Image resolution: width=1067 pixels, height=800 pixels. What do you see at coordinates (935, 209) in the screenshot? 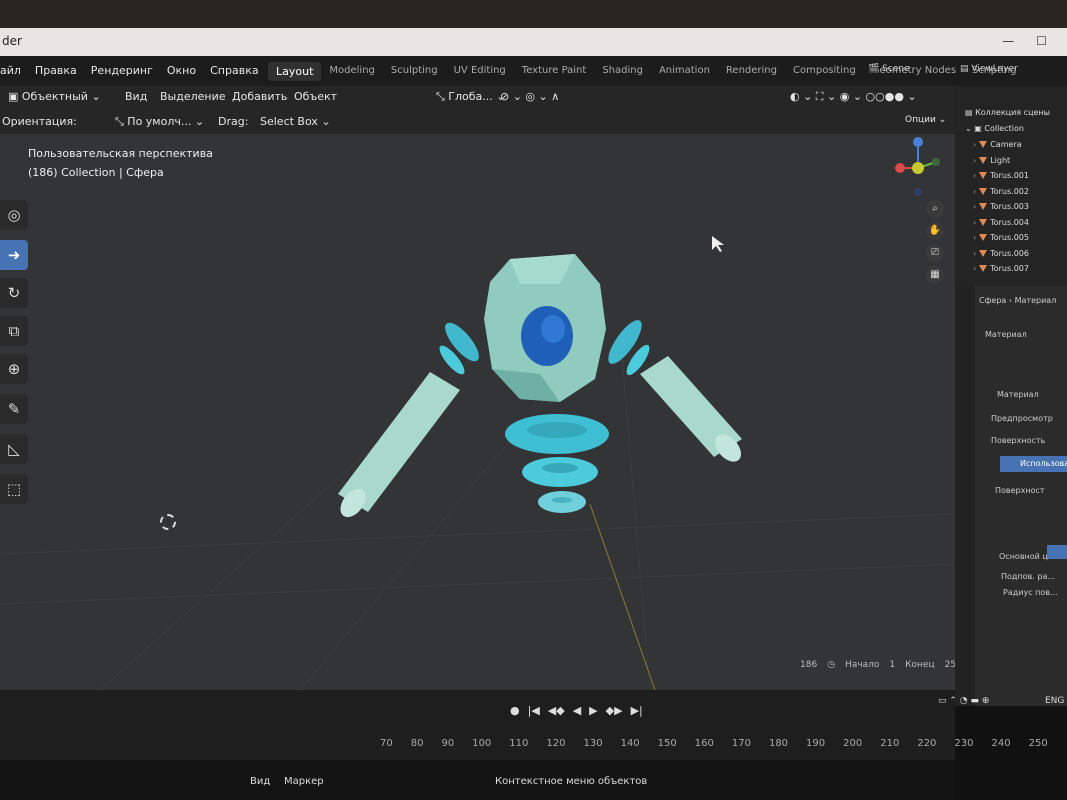
I see `zoom-icon: ⌕` at bounding box center [935, 209].